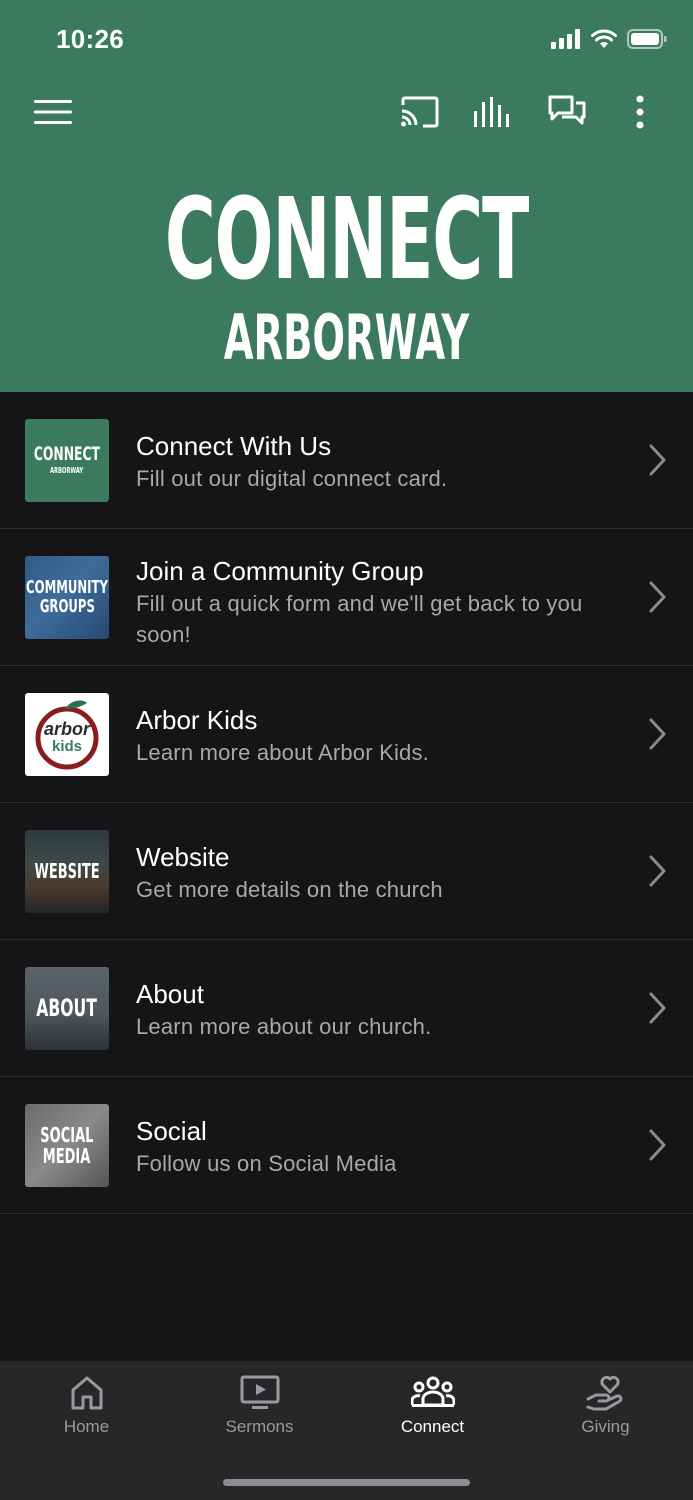 The height and width of the screenshot is (1500, 693). I want to click on cast-icon, so click(420, 112).